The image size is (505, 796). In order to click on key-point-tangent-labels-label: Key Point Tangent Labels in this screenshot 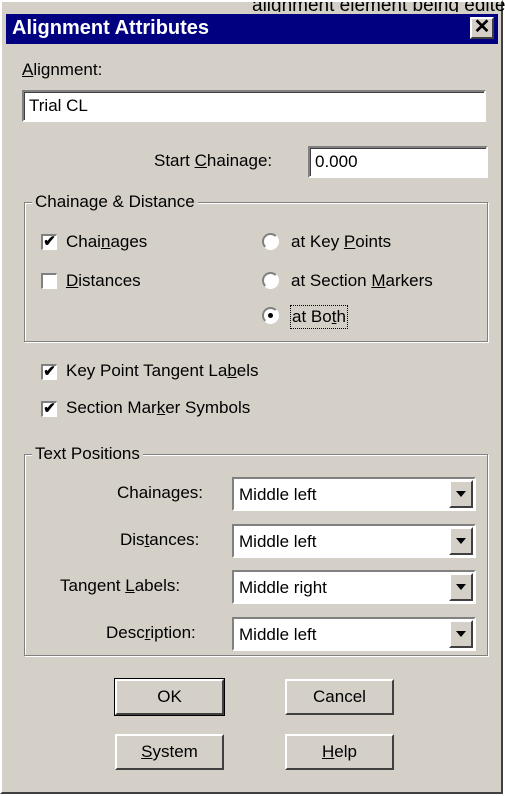, I will do `click(162, 371)`.